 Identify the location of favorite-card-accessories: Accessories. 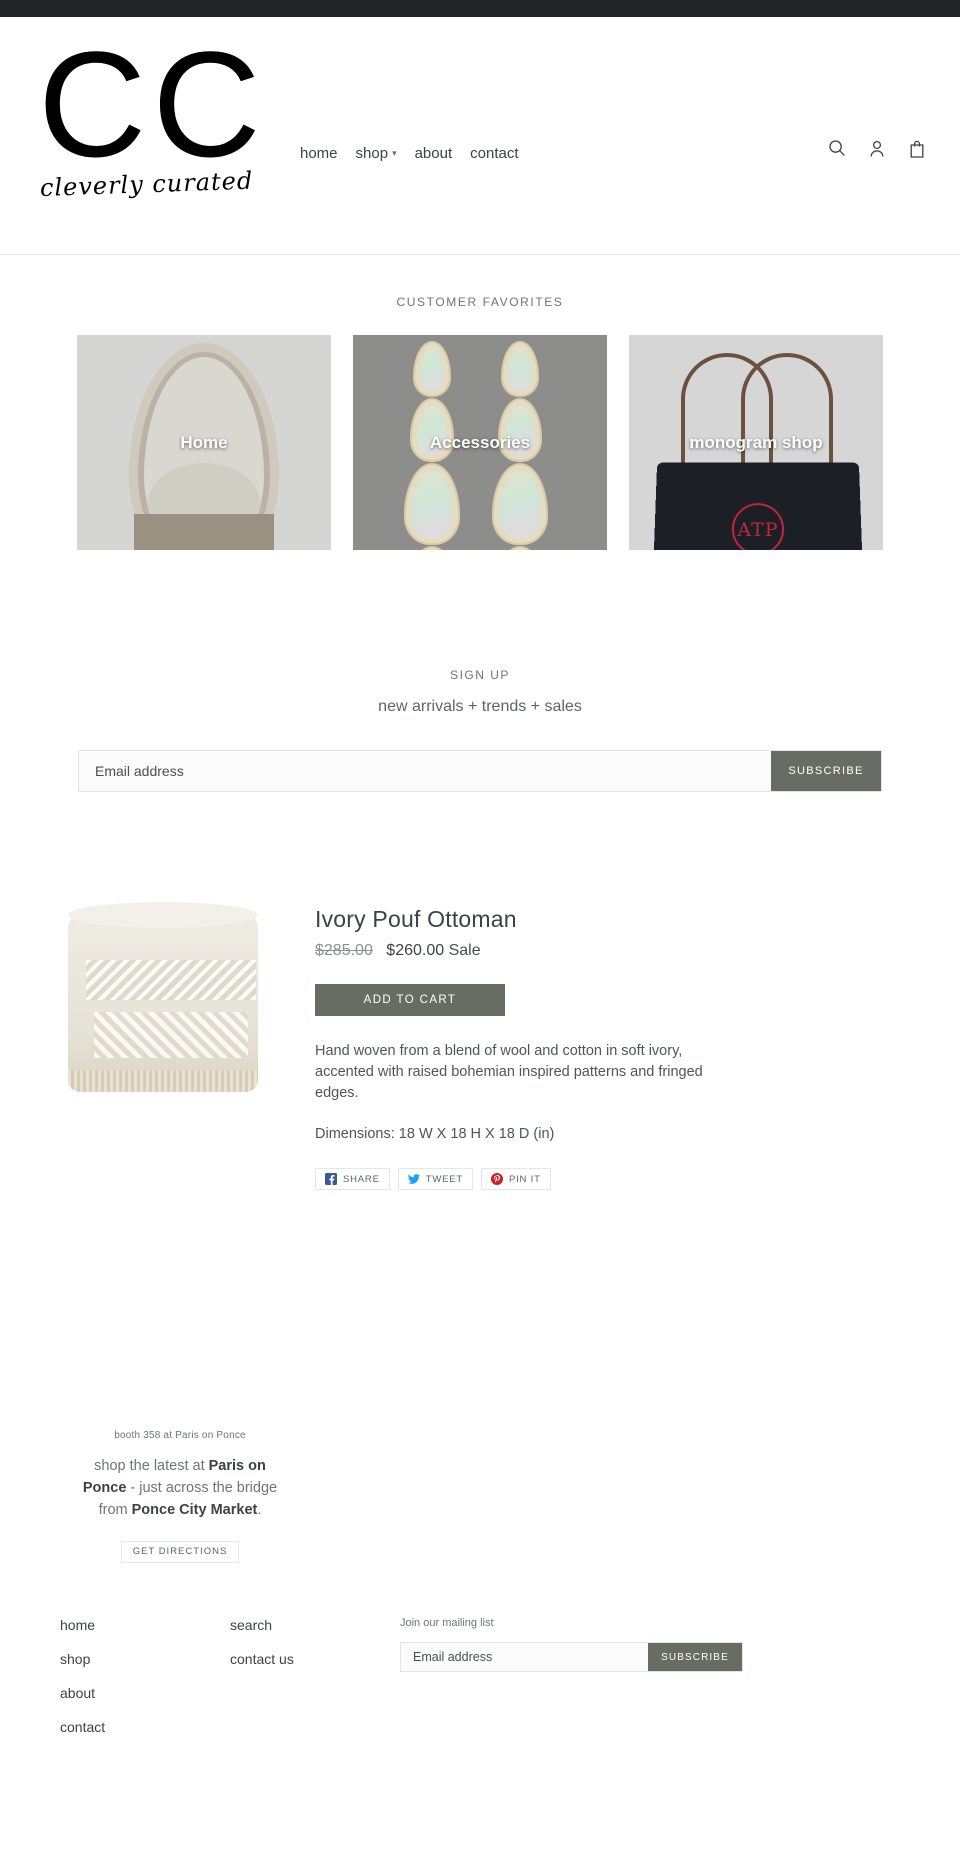
(480, 442).